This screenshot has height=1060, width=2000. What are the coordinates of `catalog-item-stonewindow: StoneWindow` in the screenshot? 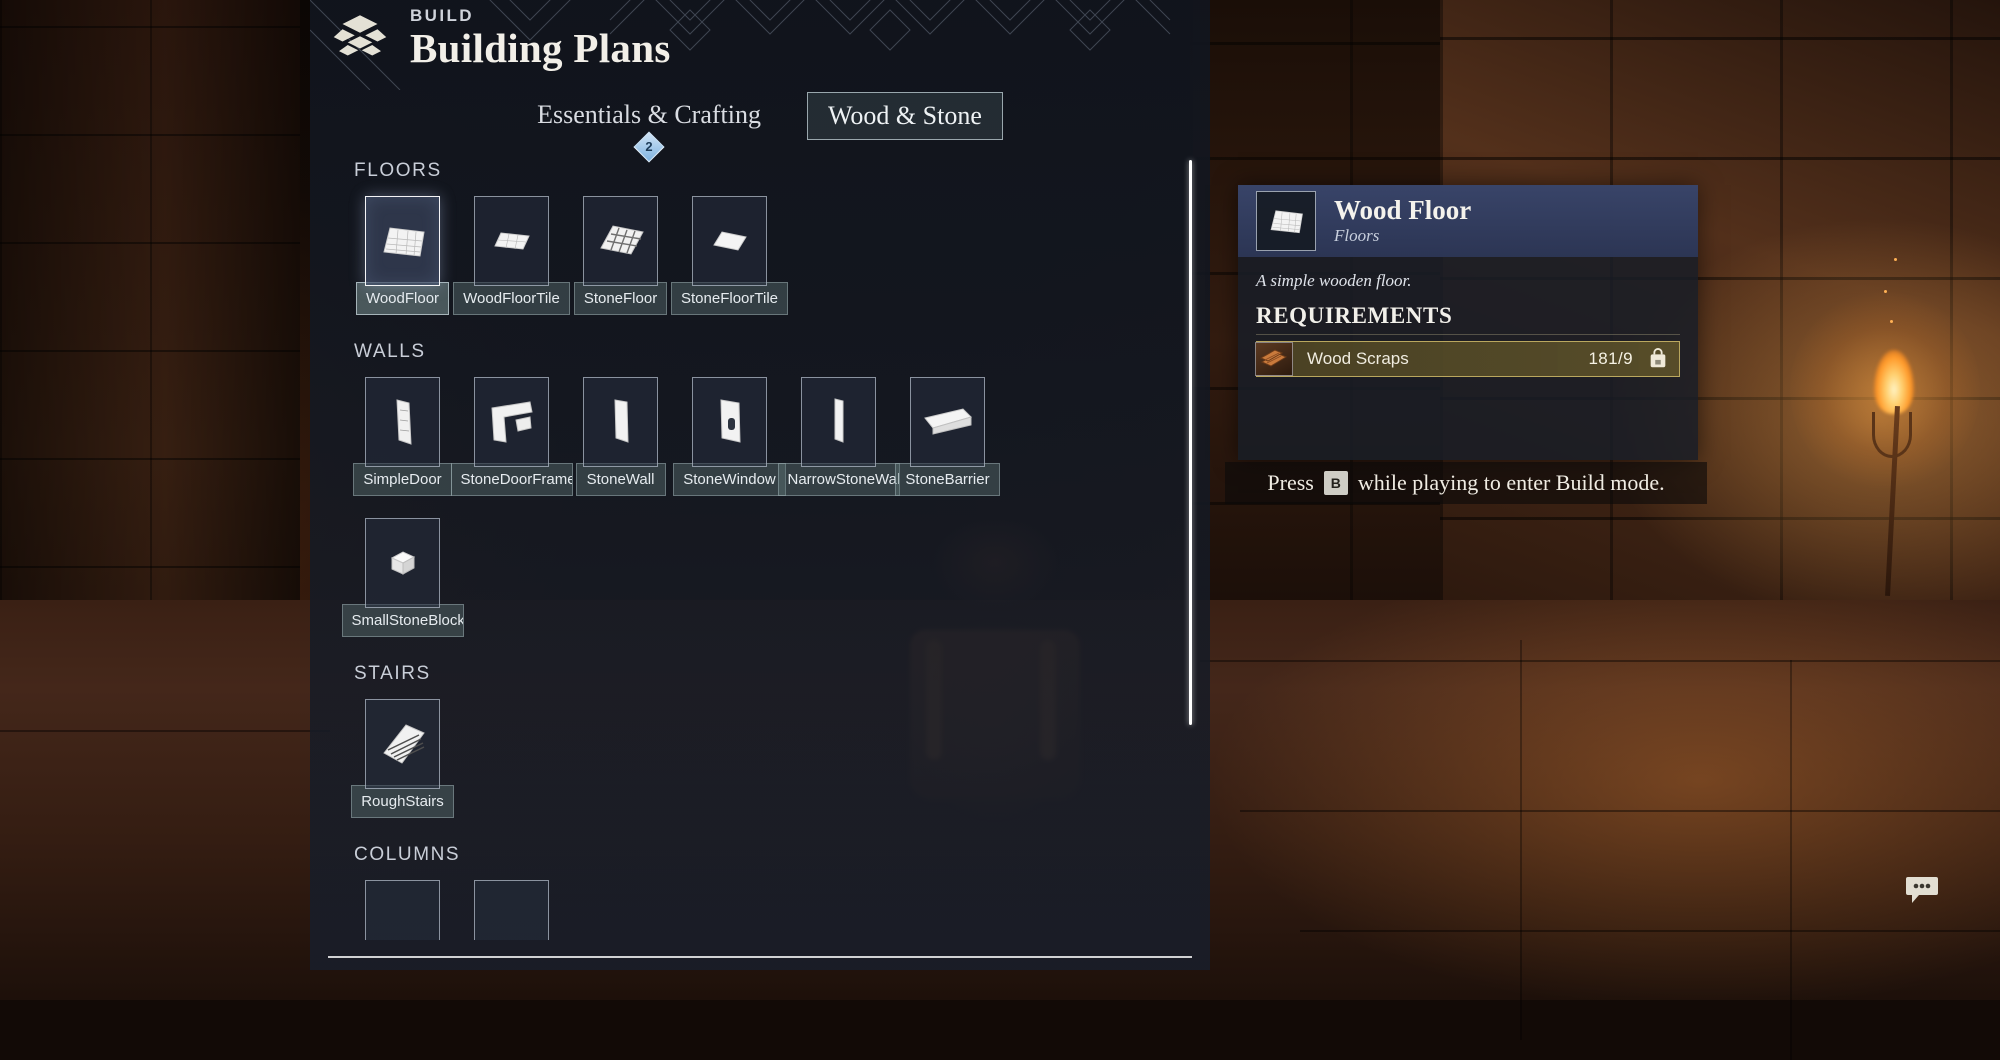 It's located at (729, 436).